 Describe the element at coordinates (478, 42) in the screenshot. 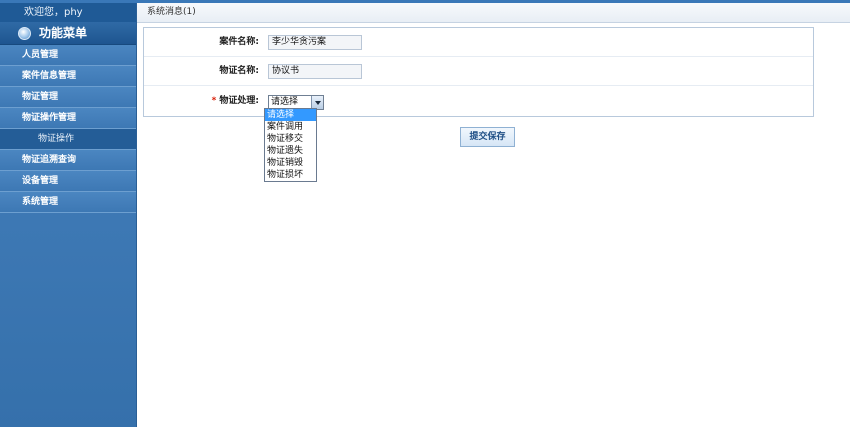

I see `form-row-case: 案件名称: 李少华贪污案` at that location.